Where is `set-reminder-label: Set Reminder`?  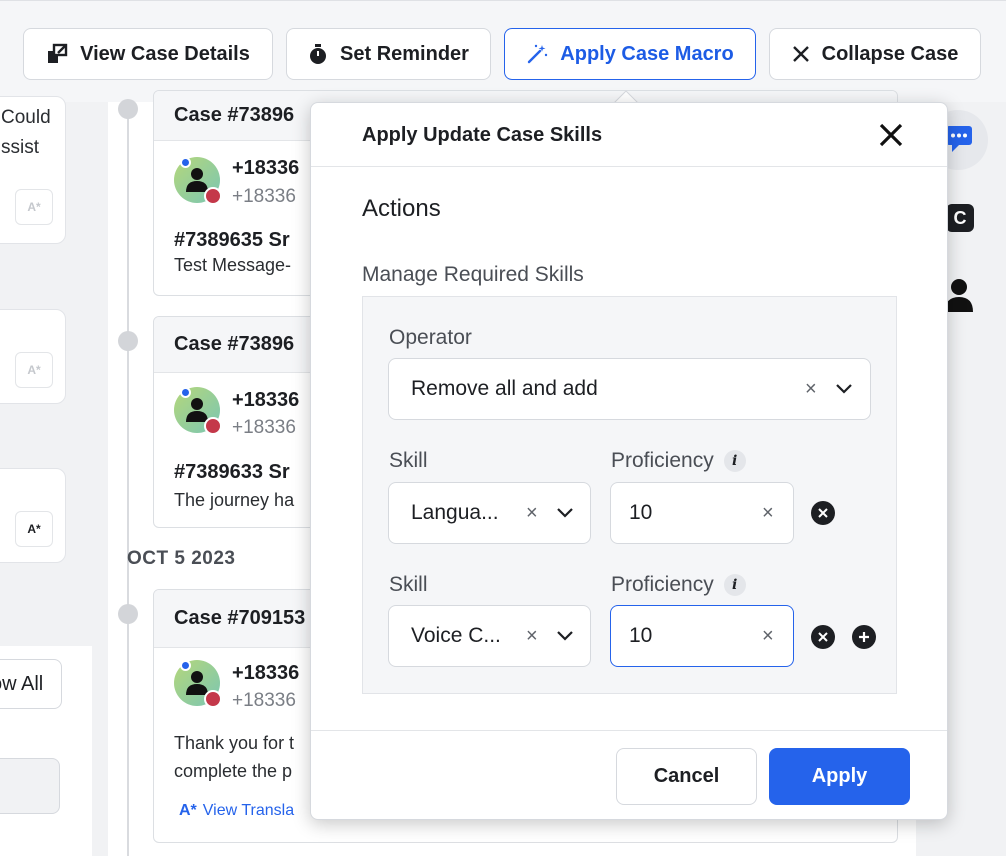
set-reminder-label: Set Reminder is located at coordinates (404, 53).